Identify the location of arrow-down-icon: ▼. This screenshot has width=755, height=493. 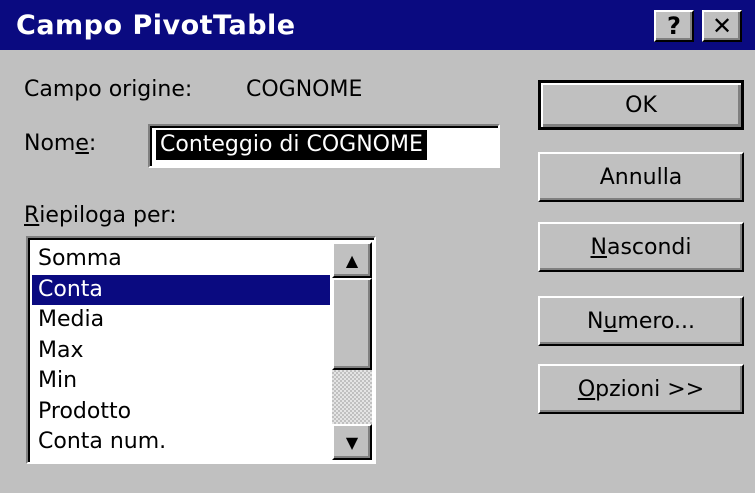
(352, 442).